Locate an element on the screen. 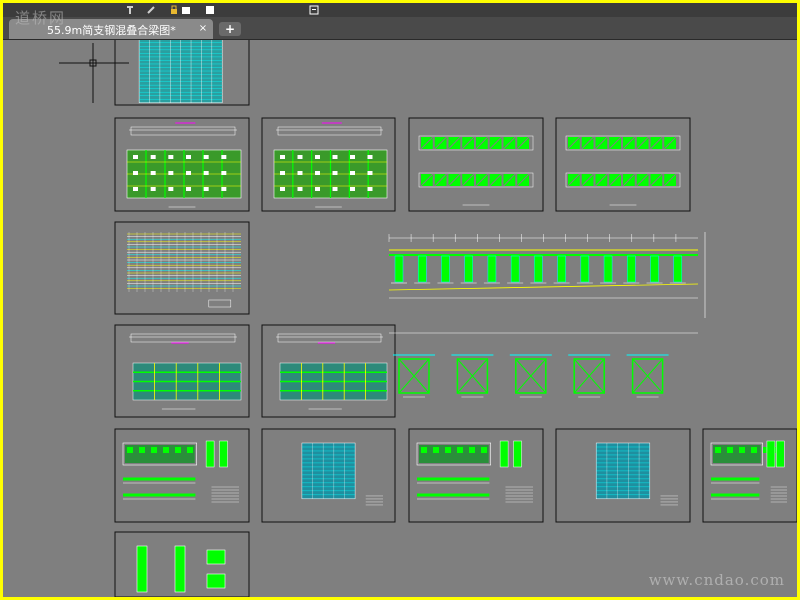 Image resolution: width=800 pixels, height=600 pixels. sheet-section is located at coordinates (182, 564).